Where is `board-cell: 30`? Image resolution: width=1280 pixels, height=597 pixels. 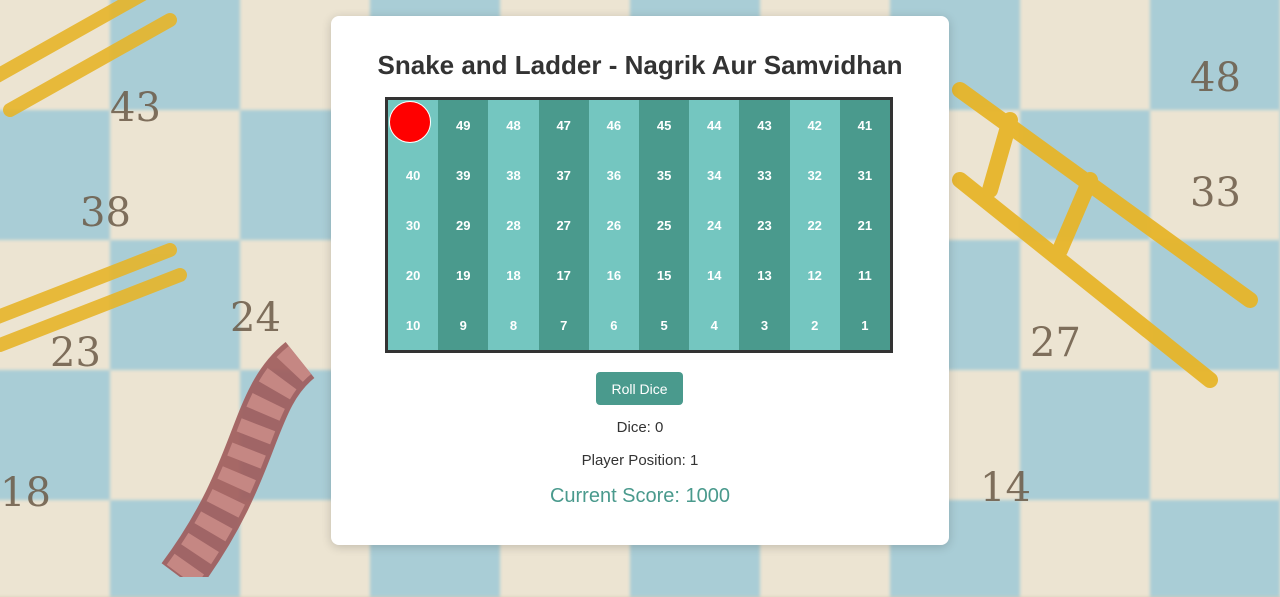 board-cell: 30 is located at coordinates (413, 225).